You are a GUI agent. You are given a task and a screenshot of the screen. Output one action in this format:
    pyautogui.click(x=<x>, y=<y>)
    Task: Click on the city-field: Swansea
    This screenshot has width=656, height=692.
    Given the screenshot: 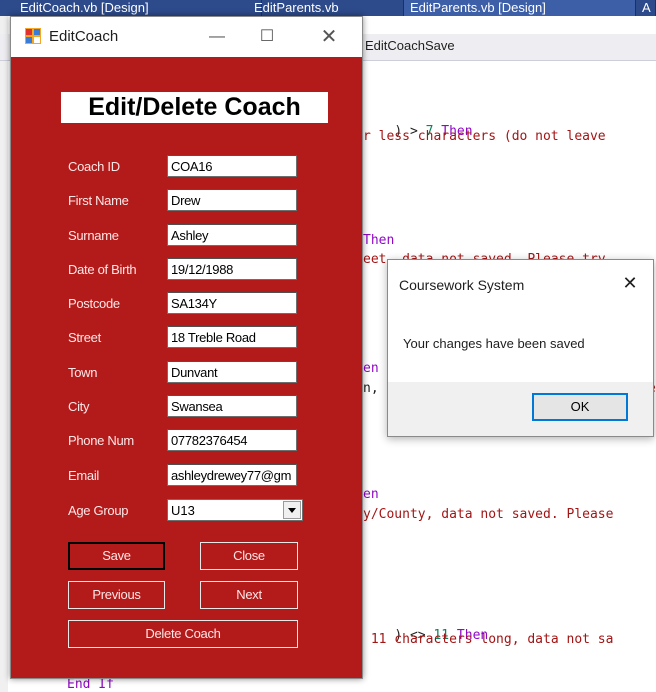 What is the action you would take?
    pyautogui.click(x=232, y=406)
    